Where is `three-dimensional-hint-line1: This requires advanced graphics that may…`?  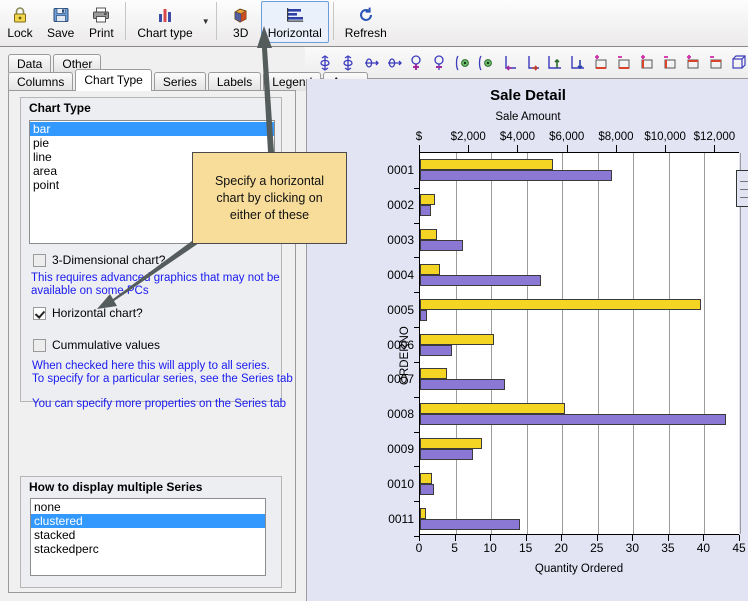
three-dimensional-hint-line1: This requires advanced graphics that may… is located at coordinates (155, 278).